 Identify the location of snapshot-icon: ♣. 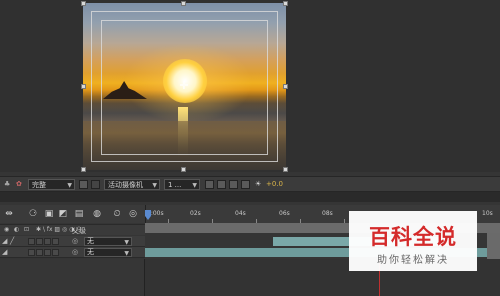
(7, 184).